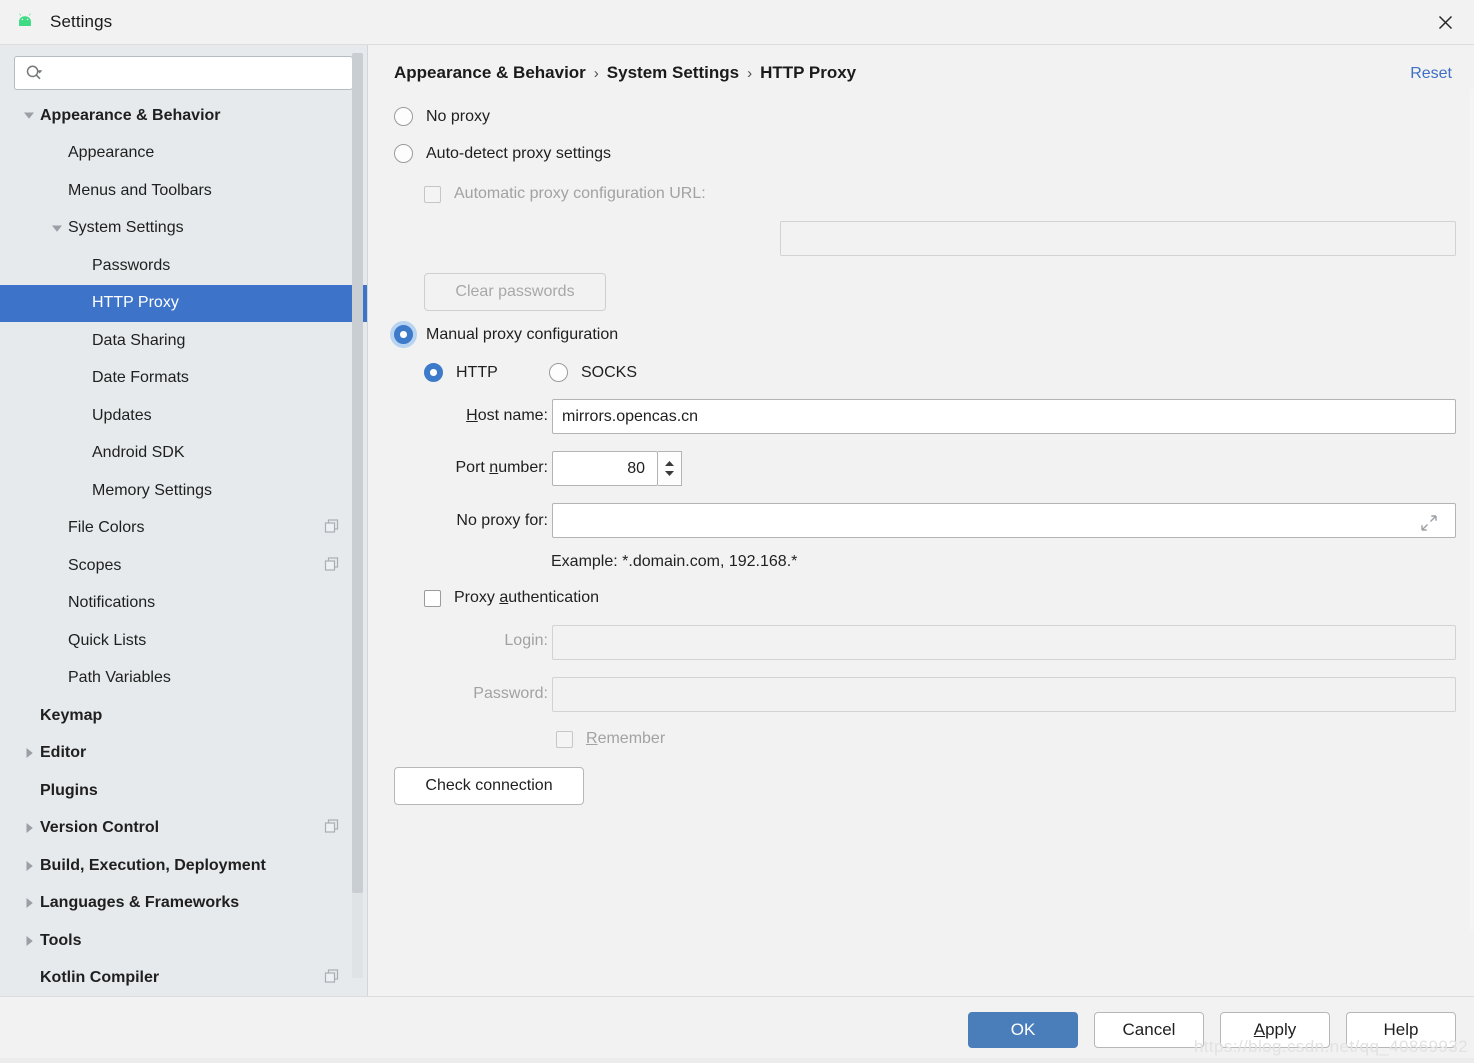  Describe the element at coordinates (183, 491) in the screenshot. I see `sidebar-item-memory-settings: Memory Settings` at that location.